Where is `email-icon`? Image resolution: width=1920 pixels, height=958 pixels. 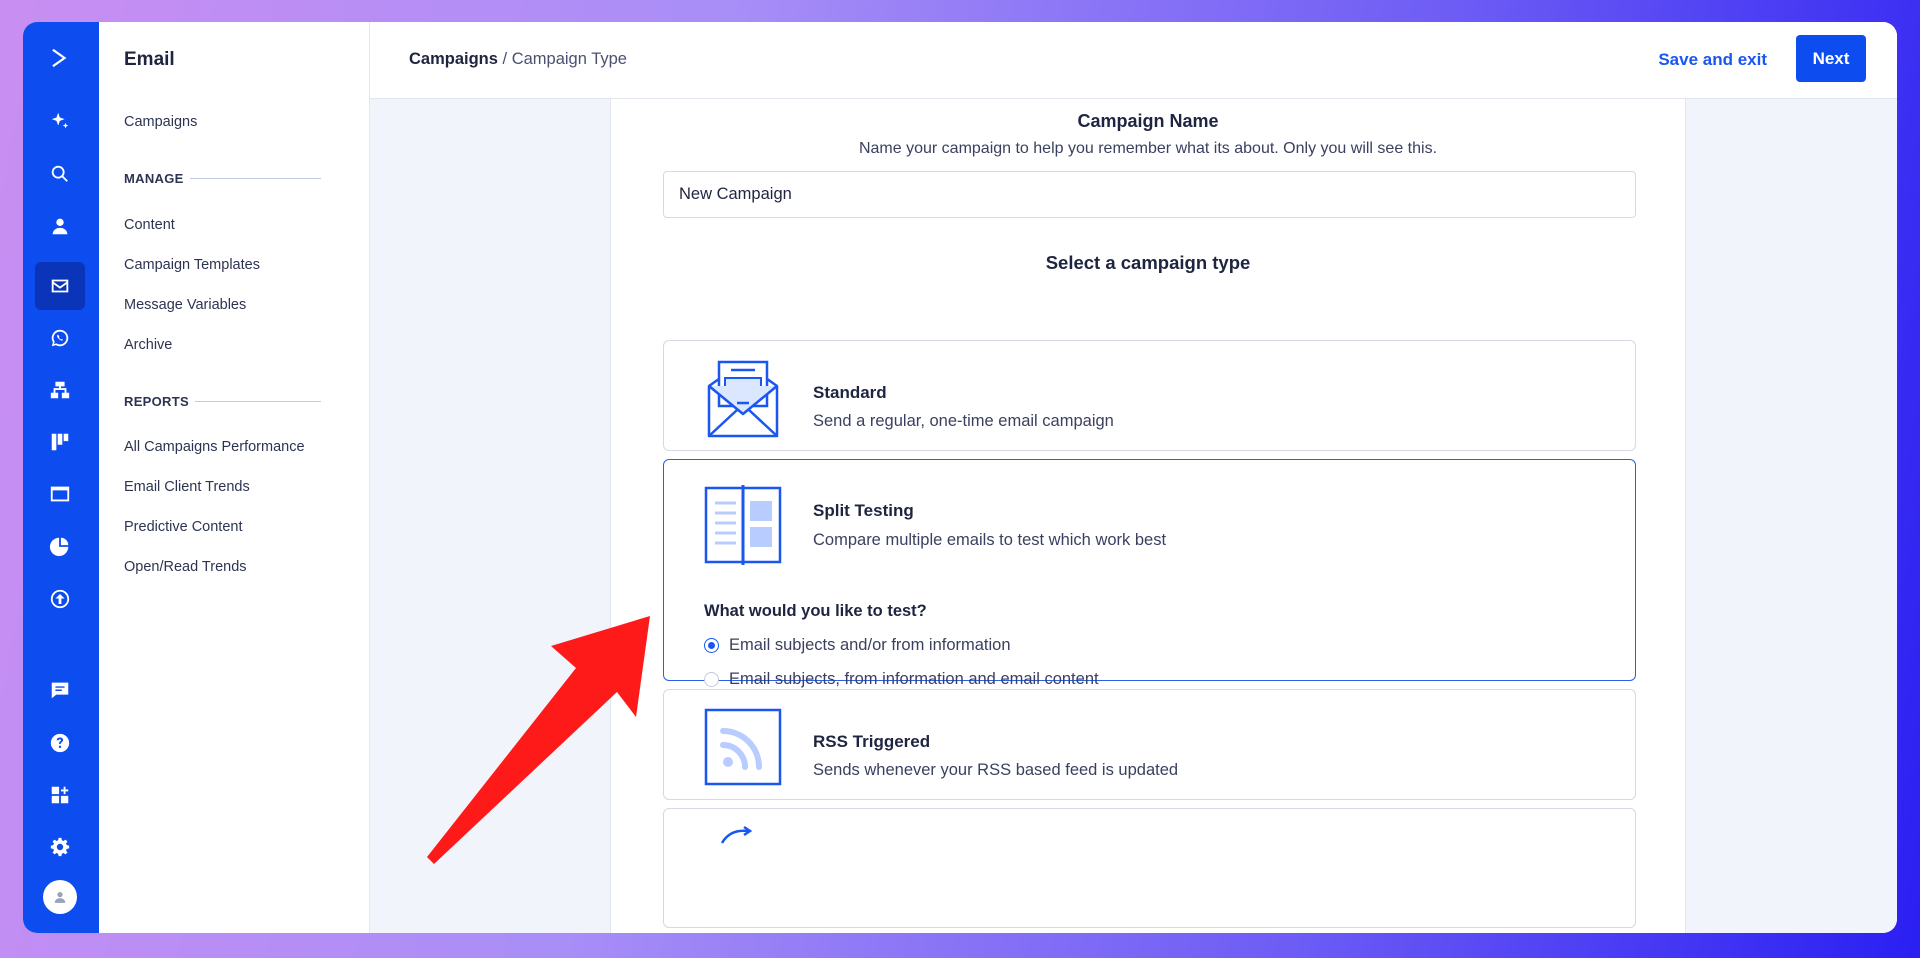 email-icon is located at coordinates (60, 286).